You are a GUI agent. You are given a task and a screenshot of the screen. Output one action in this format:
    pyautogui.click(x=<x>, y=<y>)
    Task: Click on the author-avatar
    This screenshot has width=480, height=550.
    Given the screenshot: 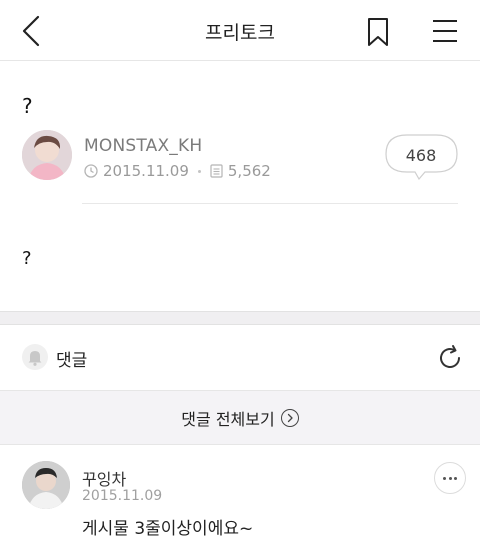 What is the action you would take?
    pyautogui.click(x=47, y=155)
    